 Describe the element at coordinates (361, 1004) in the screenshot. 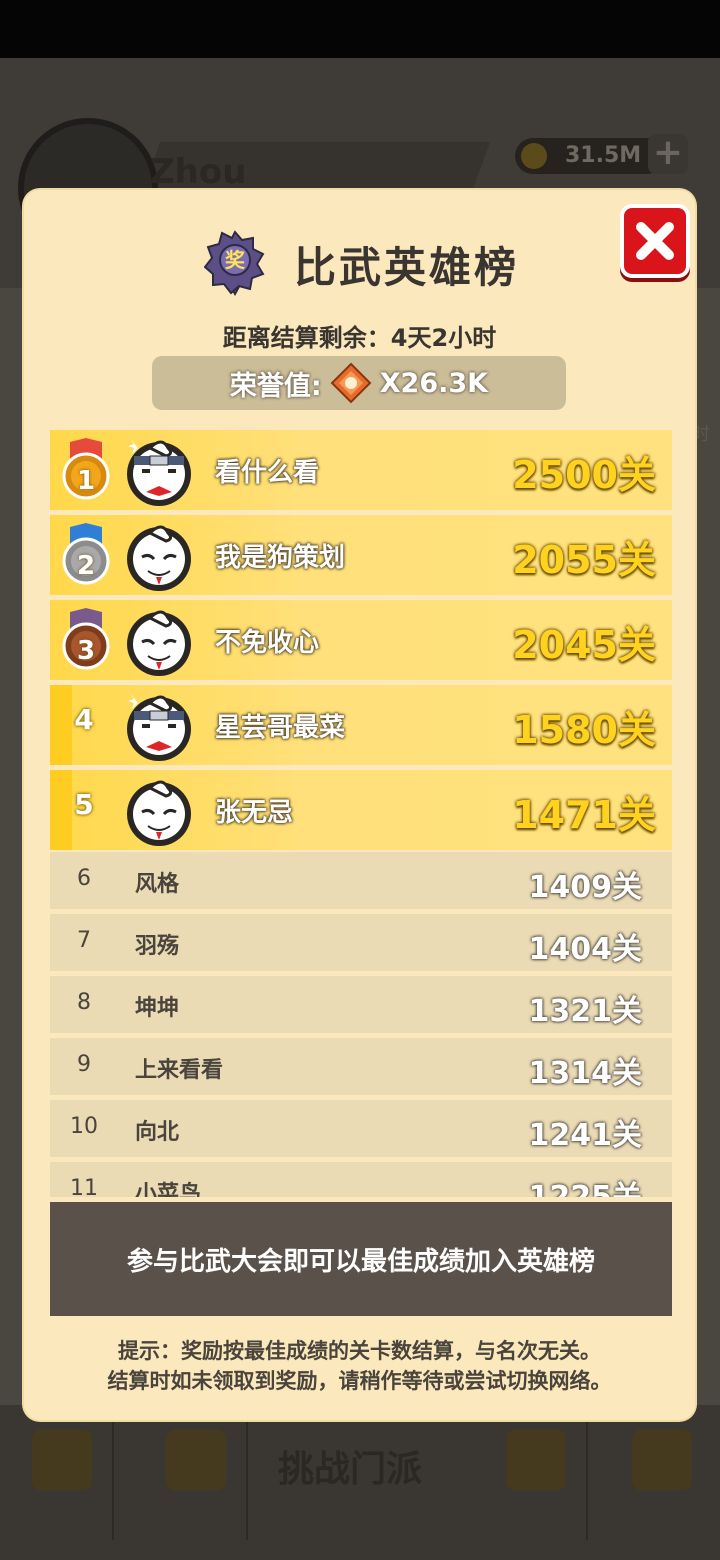

I see `rank-row: 8 坤坤 1321关` at that location.